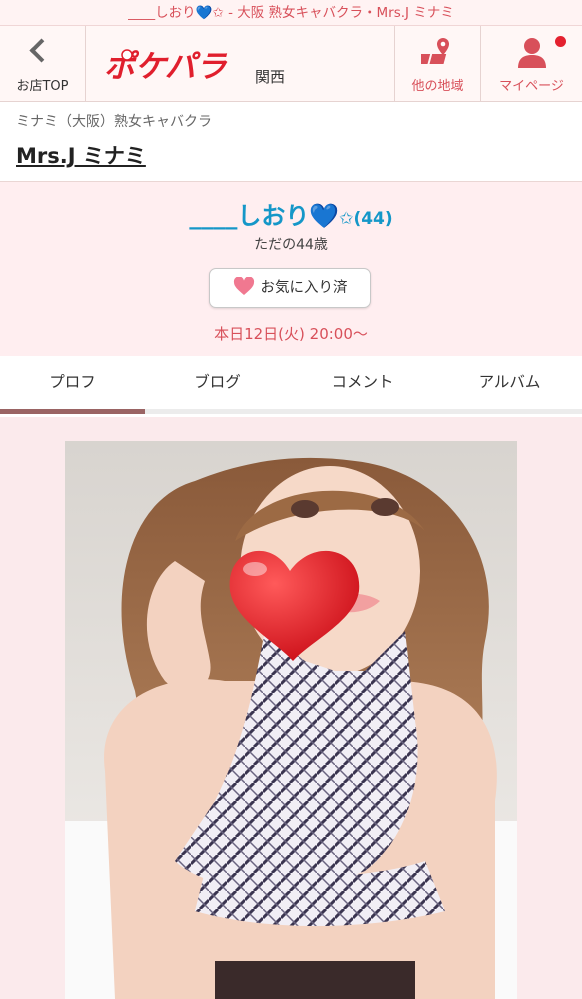  Describe the element at coordinates (42, 86) in the screenshot. I see `back-label: お店TOP` at that location.